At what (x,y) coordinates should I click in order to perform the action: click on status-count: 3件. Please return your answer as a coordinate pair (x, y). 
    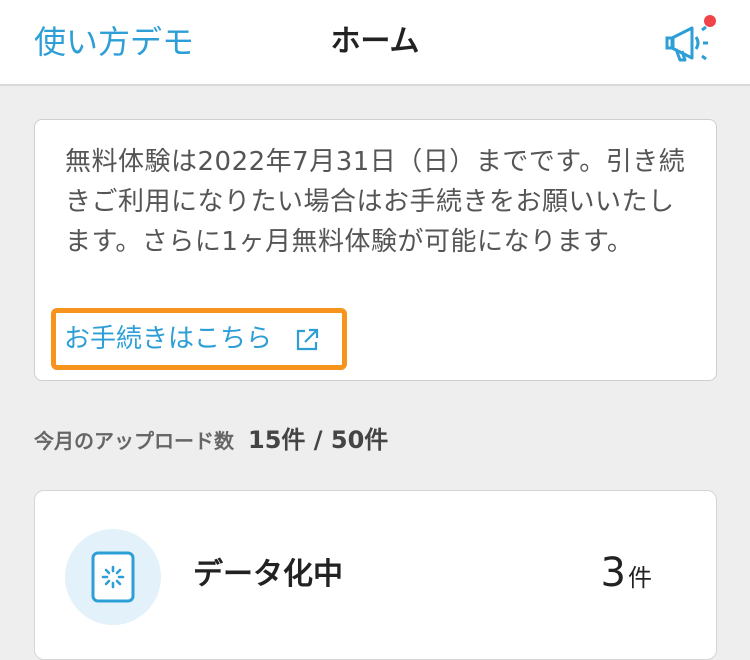
    Looking at the image, I should click on (626, 575).